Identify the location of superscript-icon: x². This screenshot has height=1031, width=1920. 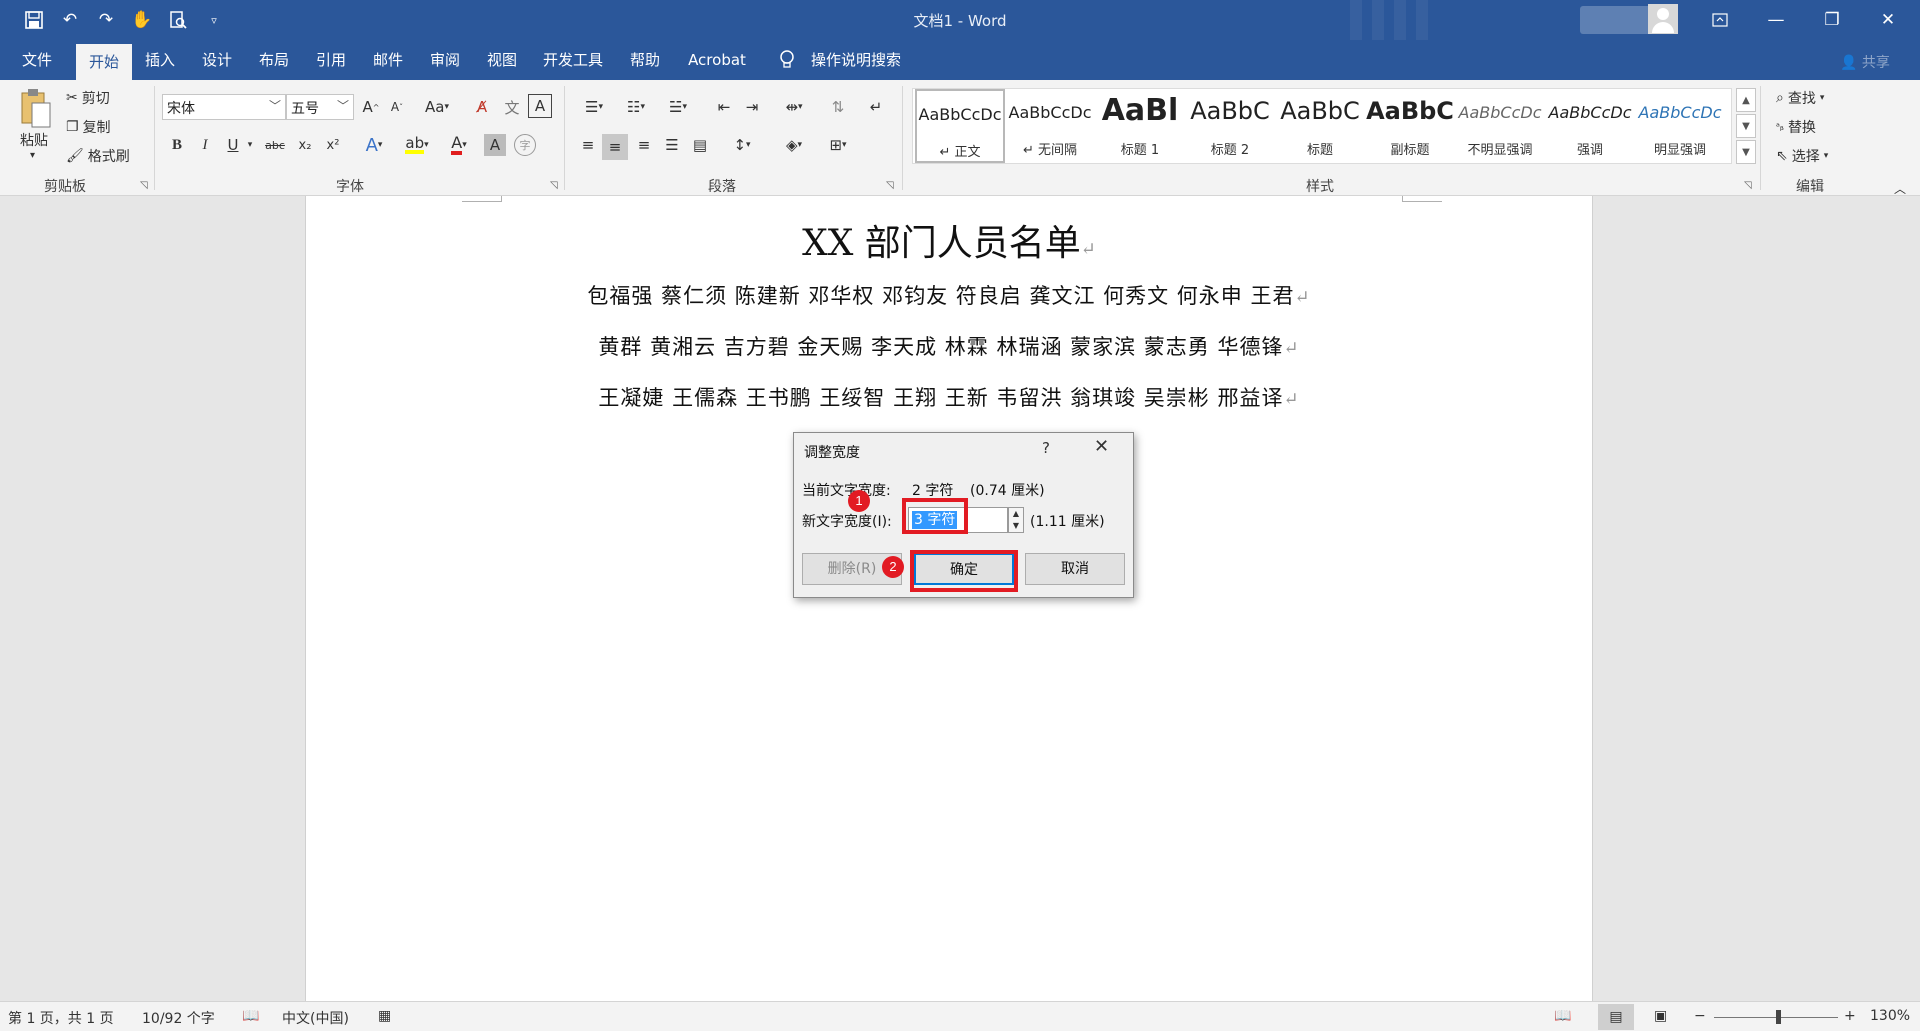
(333, 145).